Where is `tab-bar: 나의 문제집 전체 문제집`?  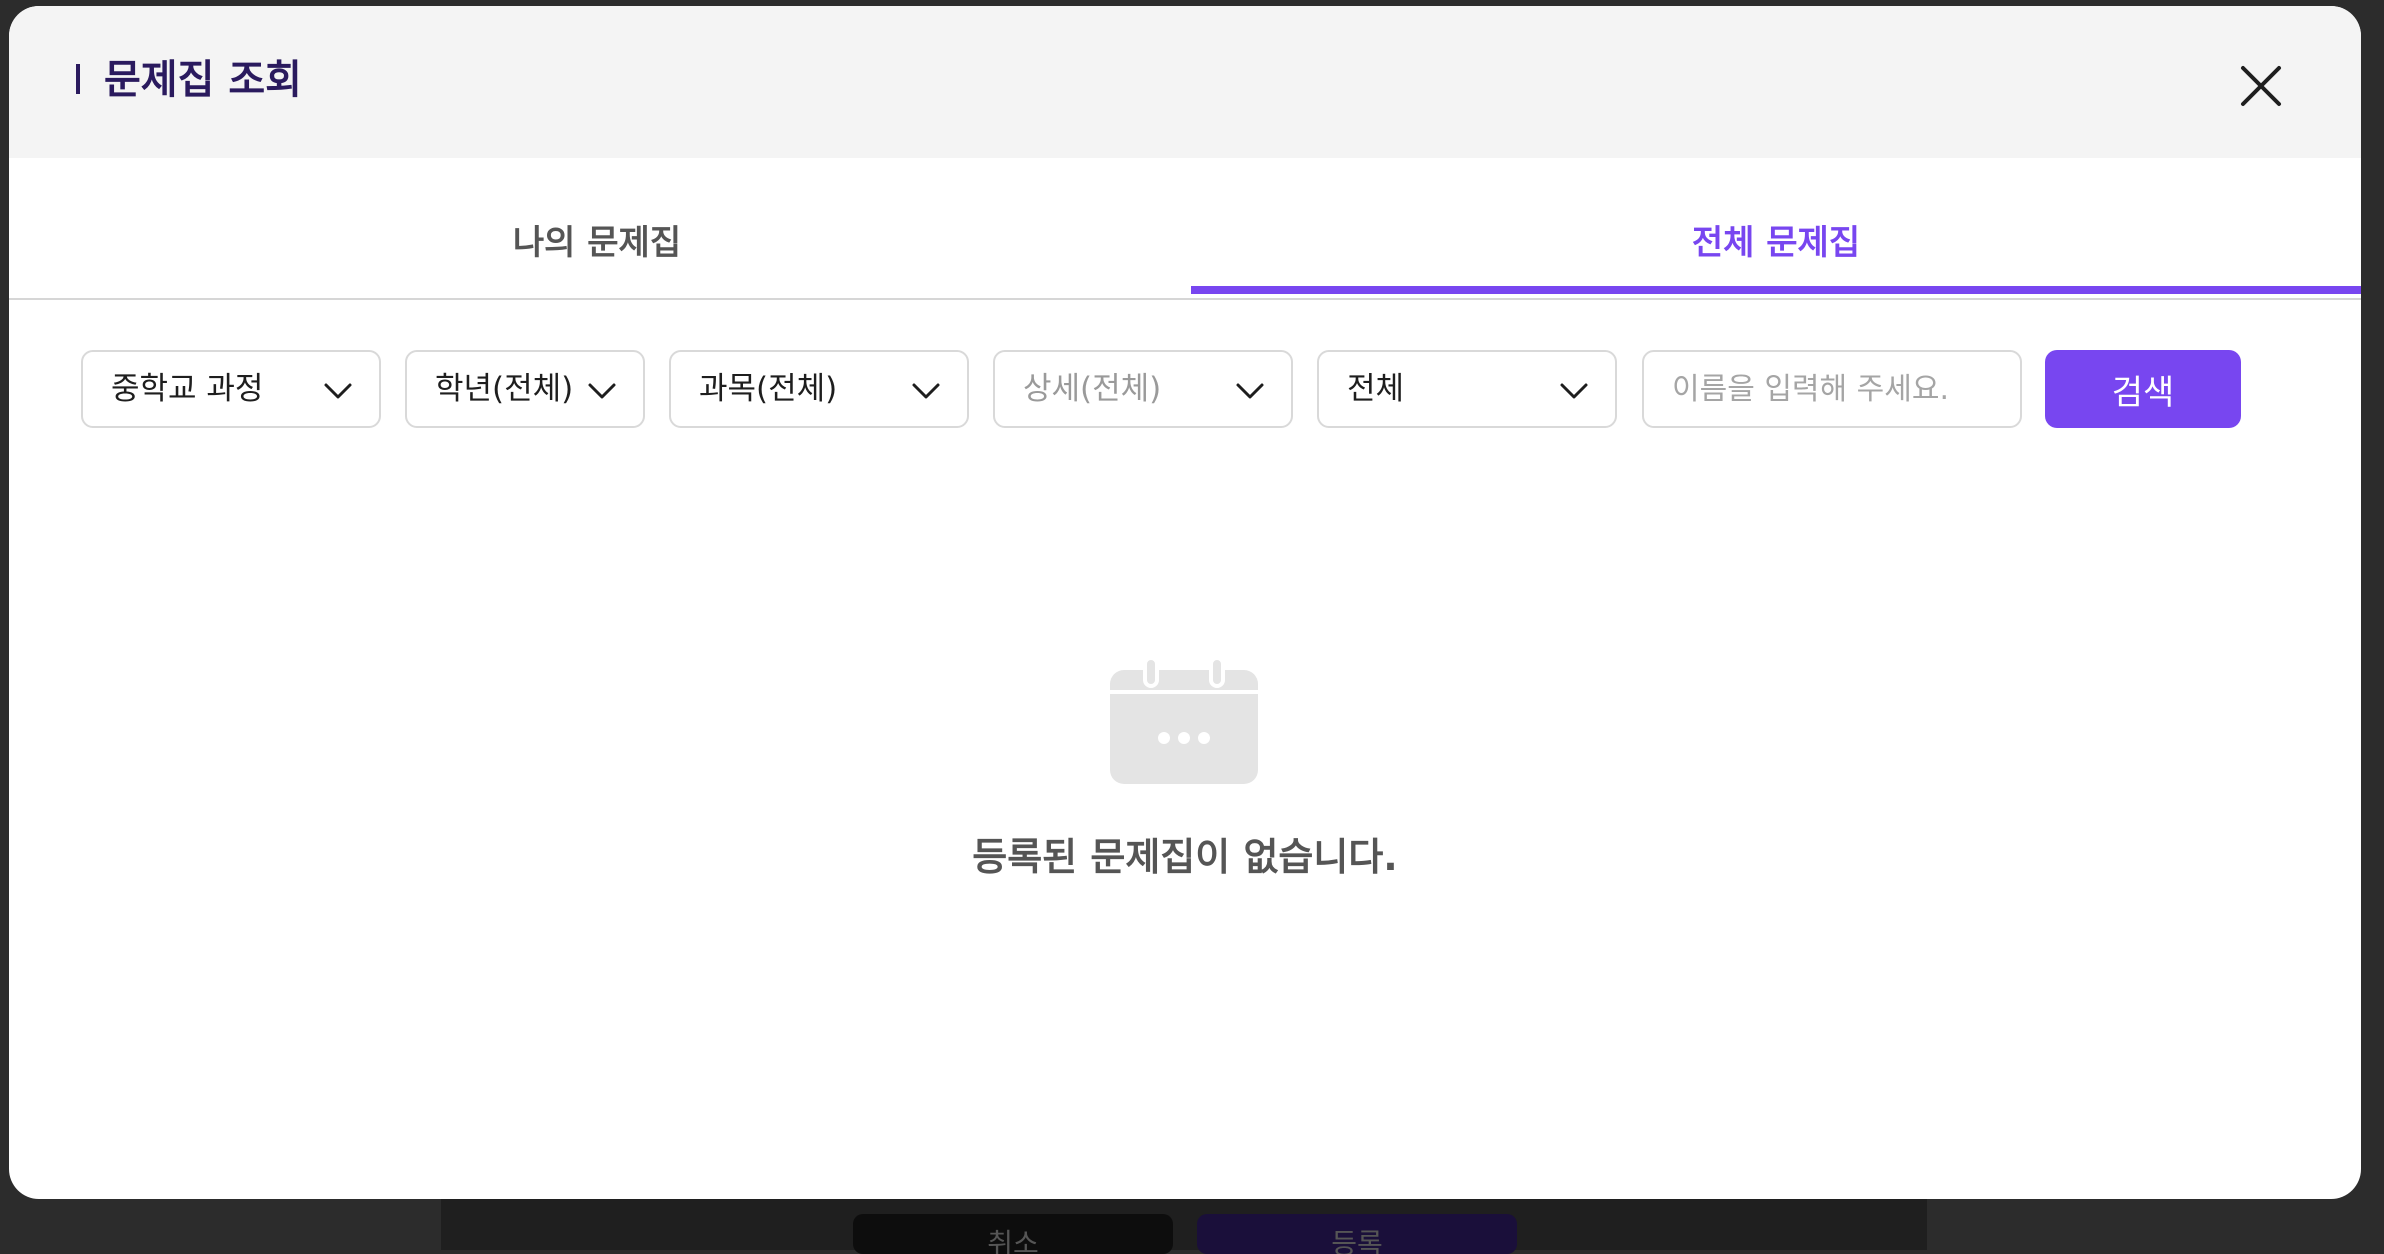 tab-bar: 나의 문제집 전체 문제집 is located at coordinates (1185, 229).